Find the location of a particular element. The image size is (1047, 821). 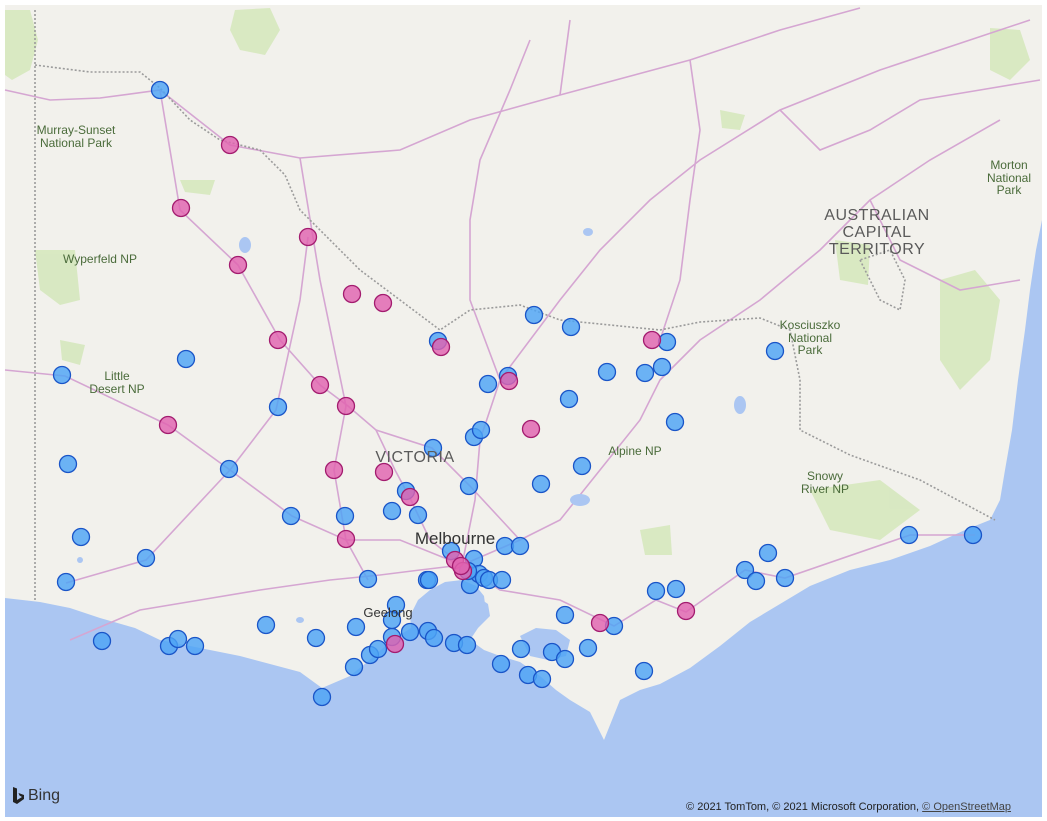

bing-text: Bing is located at coordinates (44, 795).